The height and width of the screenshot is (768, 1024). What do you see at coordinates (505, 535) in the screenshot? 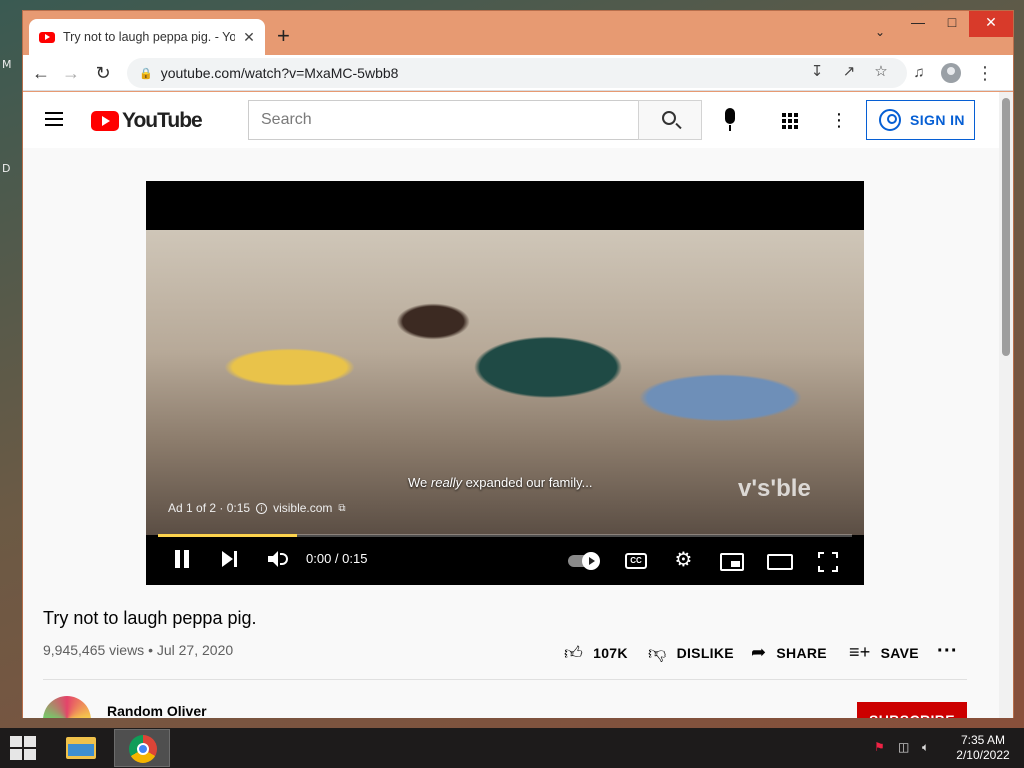
I see `progress-bar` at bounding box center [505, 535].